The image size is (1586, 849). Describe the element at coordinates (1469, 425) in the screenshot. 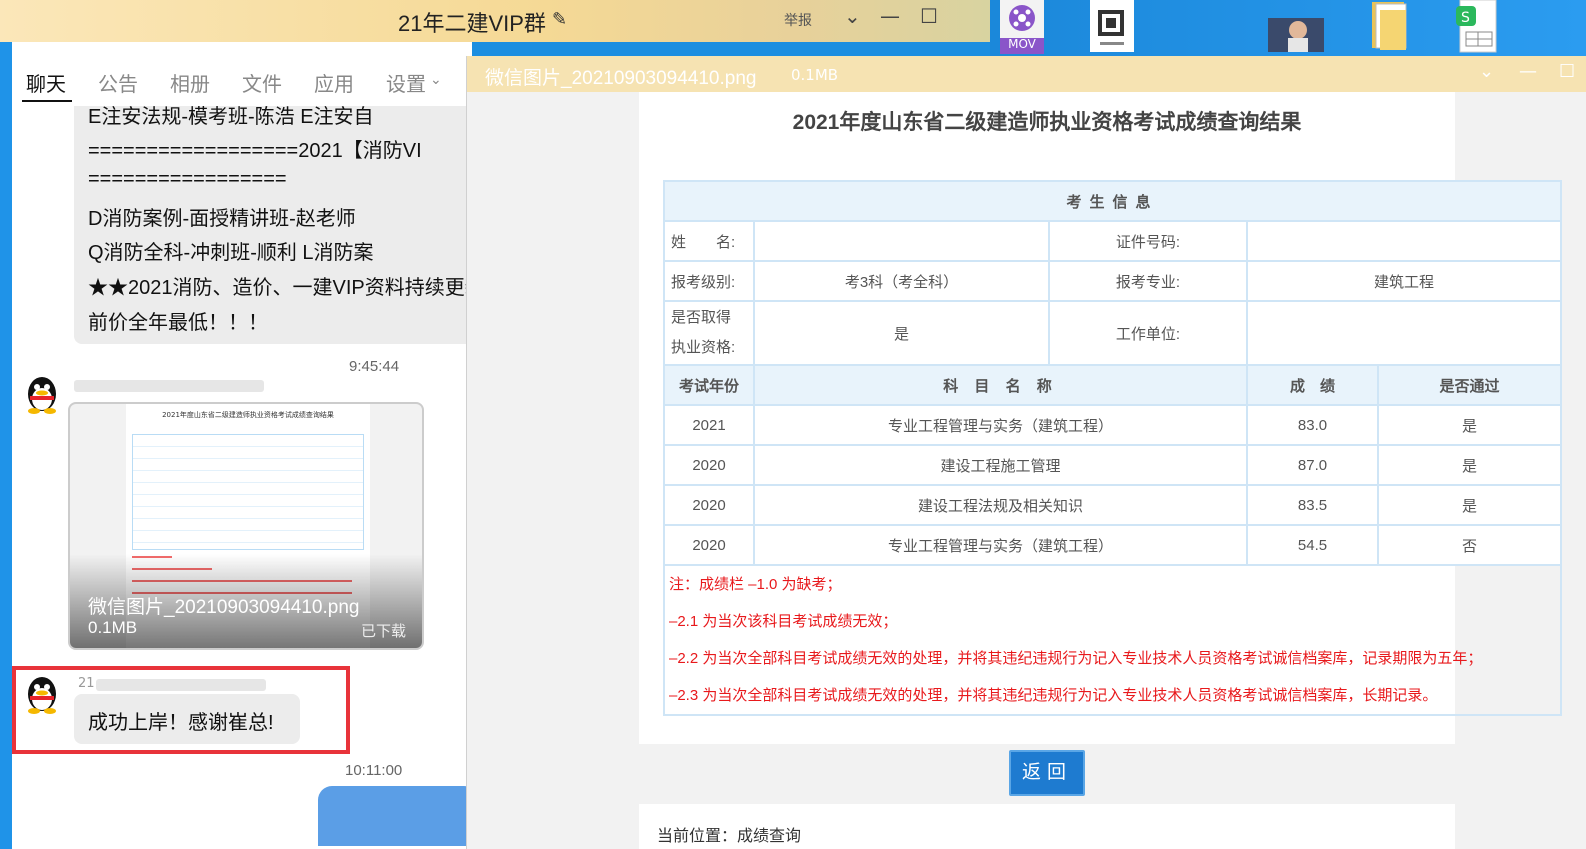

I see `pass-status: 是` at that location.